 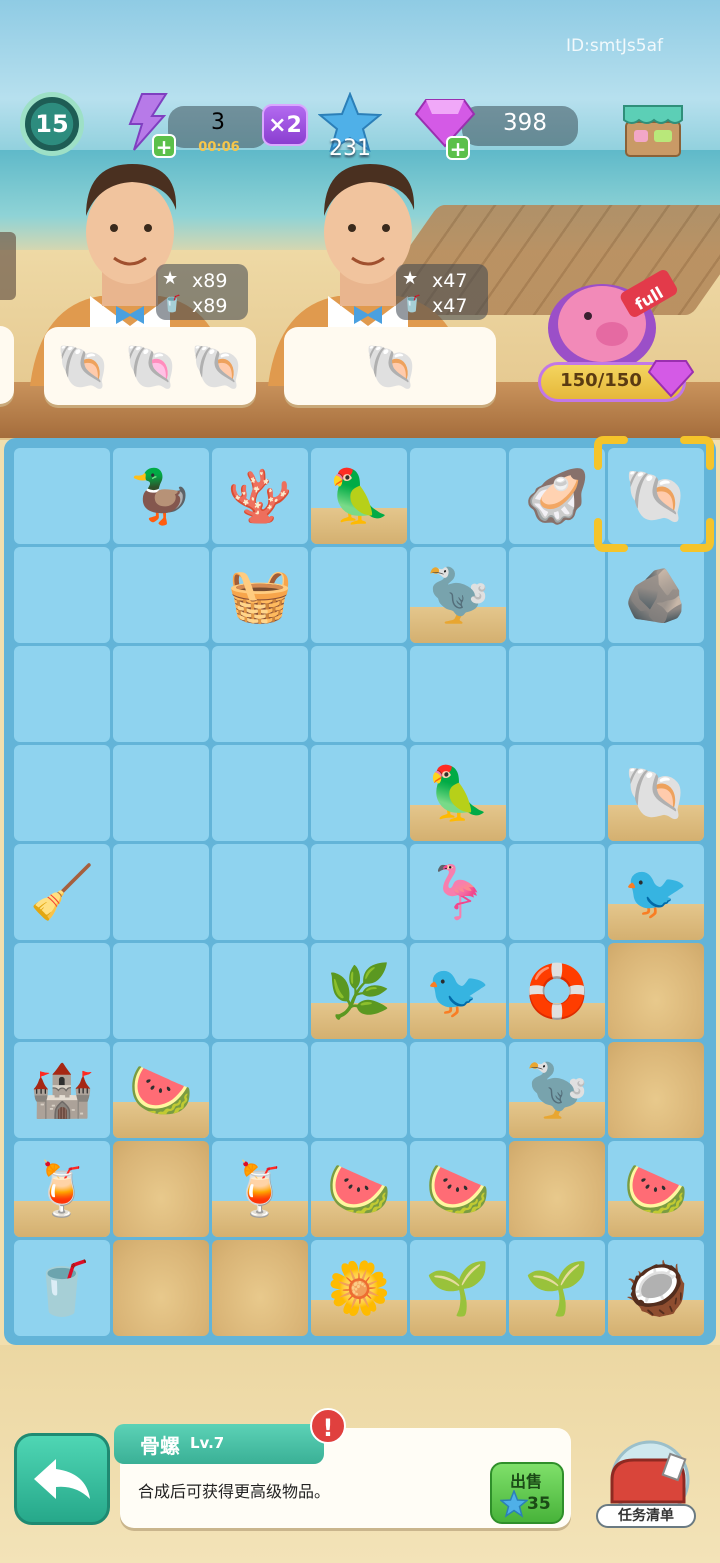 I want to click on board-item: 🪸, so click(x=260, y=496).